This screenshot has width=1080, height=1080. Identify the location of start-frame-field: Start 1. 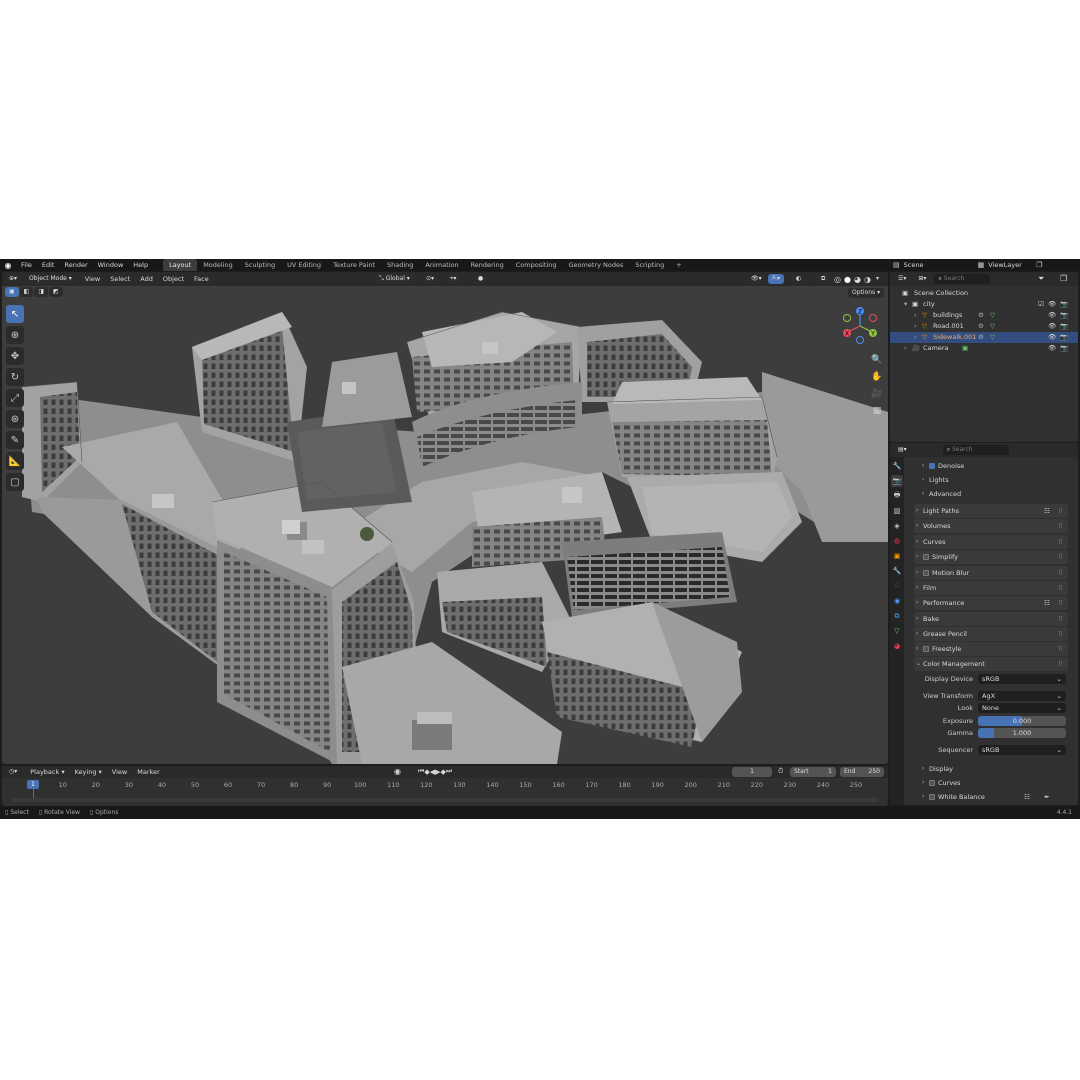
(813, 772).